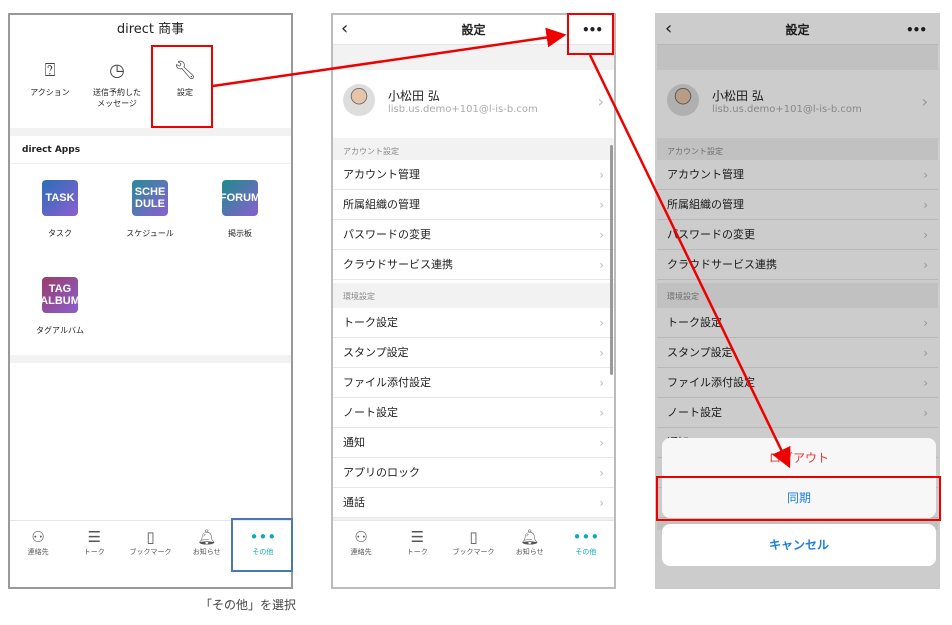  I want to click on row-label: アカウント管理, so click(381, 174).